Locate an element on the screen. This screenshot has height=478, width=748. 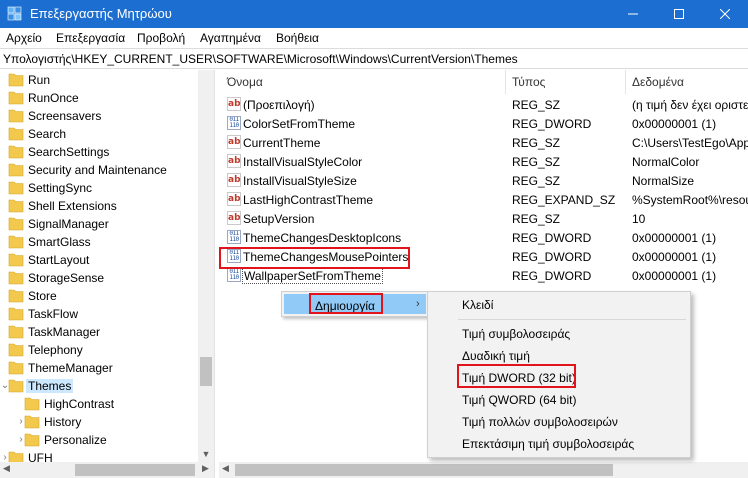
tree-item: HighContrast is located at coordinates (99, 404).